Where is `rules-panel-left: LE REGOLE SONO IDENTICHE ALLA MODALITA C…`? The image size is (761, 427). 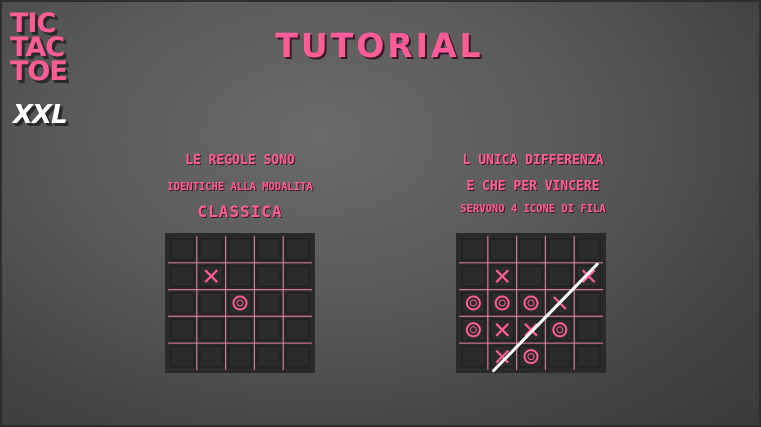 rules-panel-left: LE REGOLE SONO IDENTICHE ALLA MODALITA C… is located at coordinates (240, 187).